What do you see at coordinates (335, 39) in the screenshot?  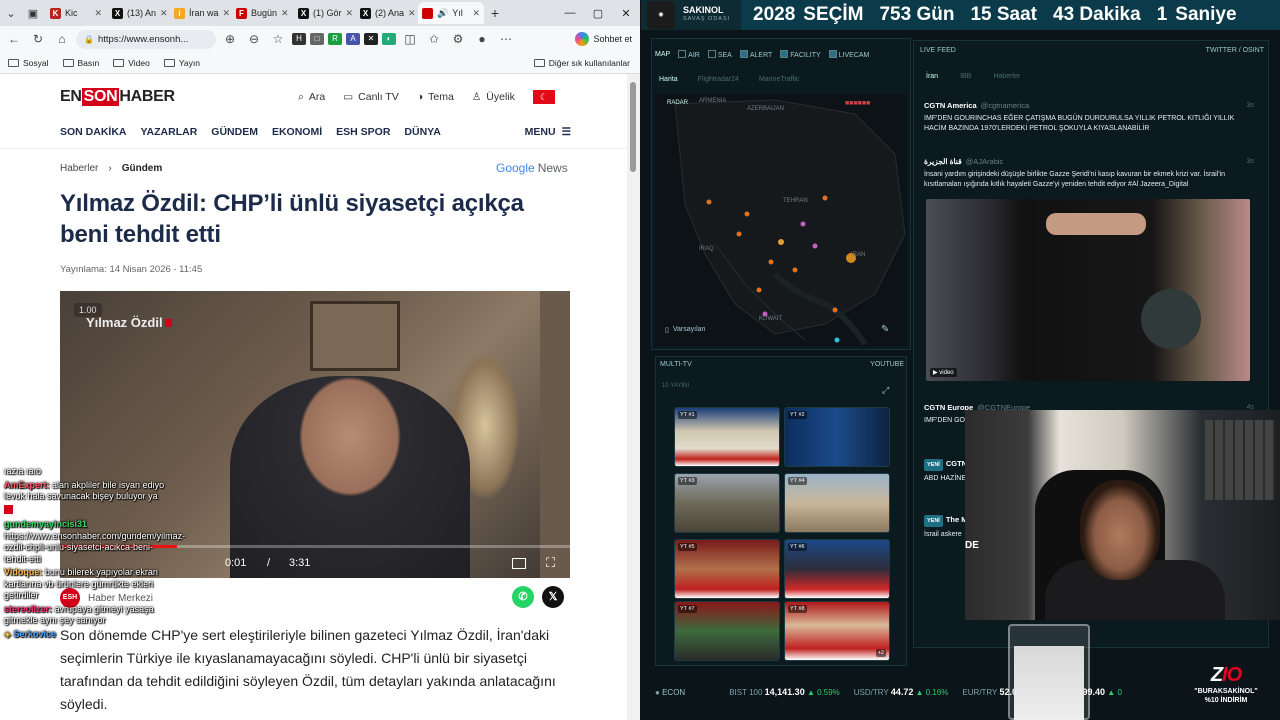 I see `extension-icon: R` at bounding box center [335, 39].